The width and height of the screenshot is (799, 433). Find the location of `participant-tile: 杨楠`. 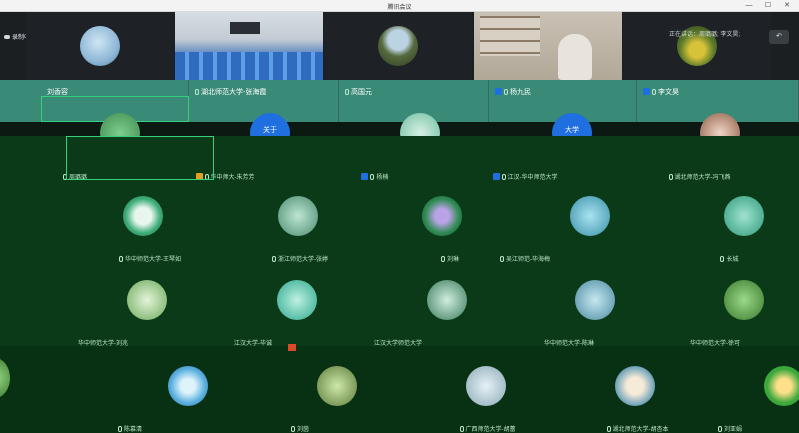

participant-tile: 杨楠 is located at coordinates (375, 158).